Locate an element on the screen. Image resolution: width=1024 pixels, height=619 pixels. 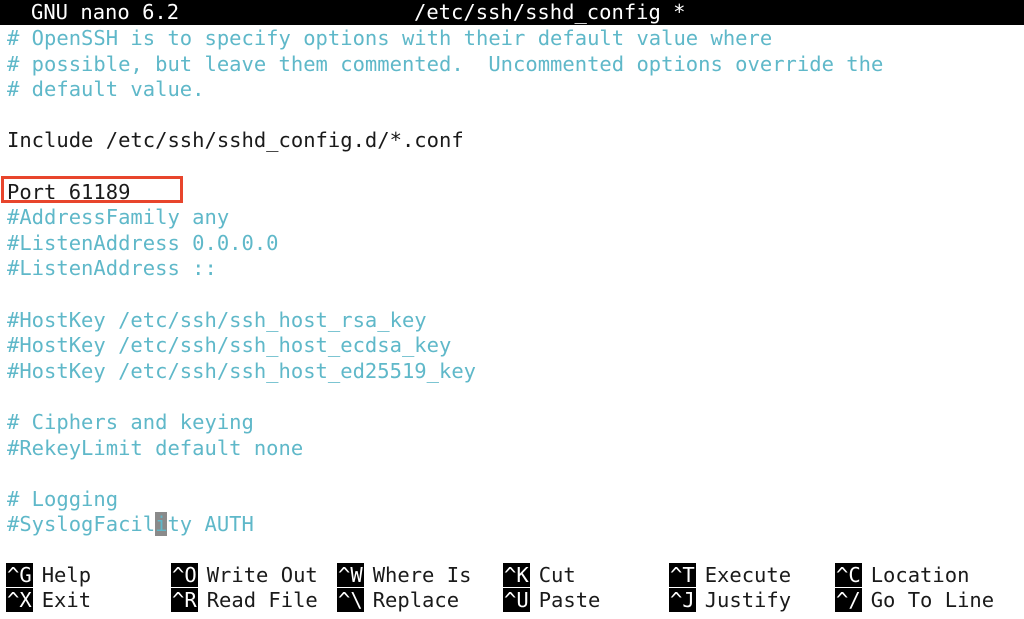
shortcut-label: Replace is located at coordinates (416, 600).